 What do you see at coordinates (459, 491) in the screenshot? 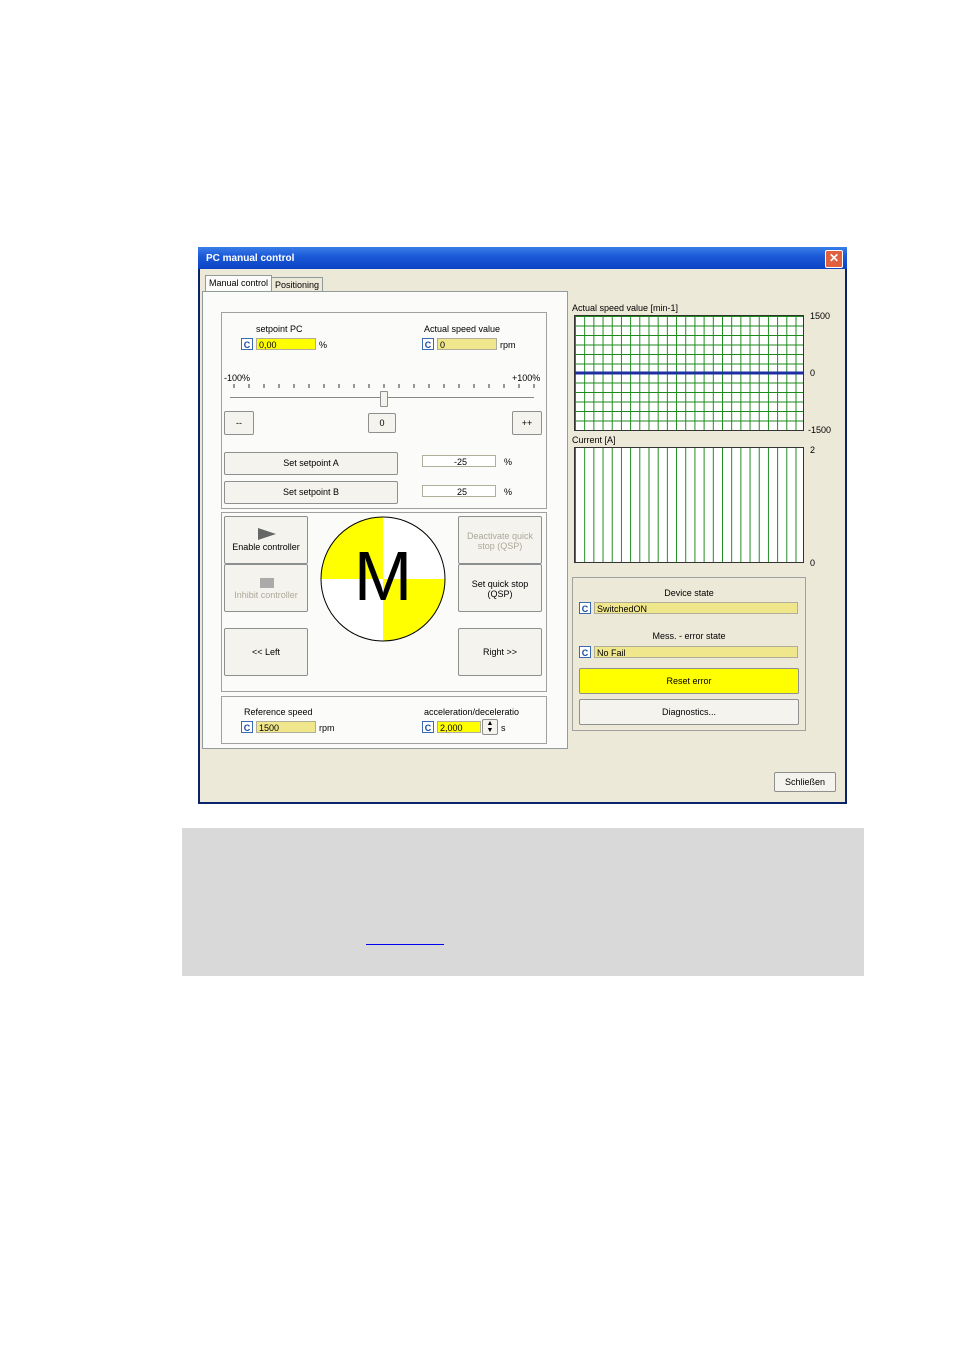
I see `setpoint-b-field: 25` at bounding box center [459, 491].